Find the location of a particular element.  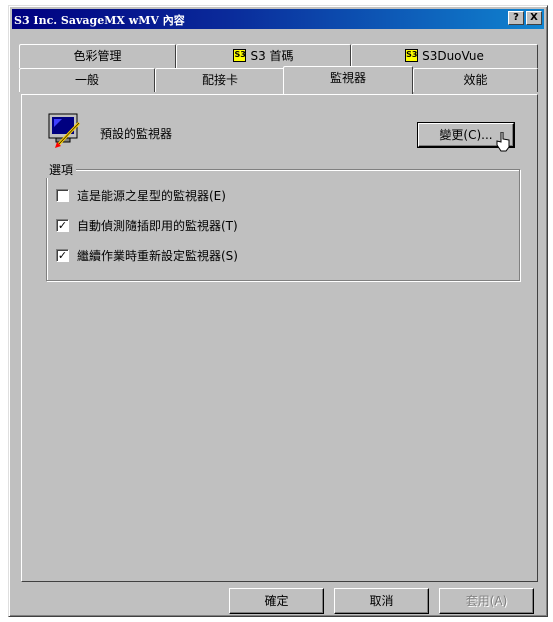

reset-on-resume-checkbox: ✓ is located at coordinates (62, 255).